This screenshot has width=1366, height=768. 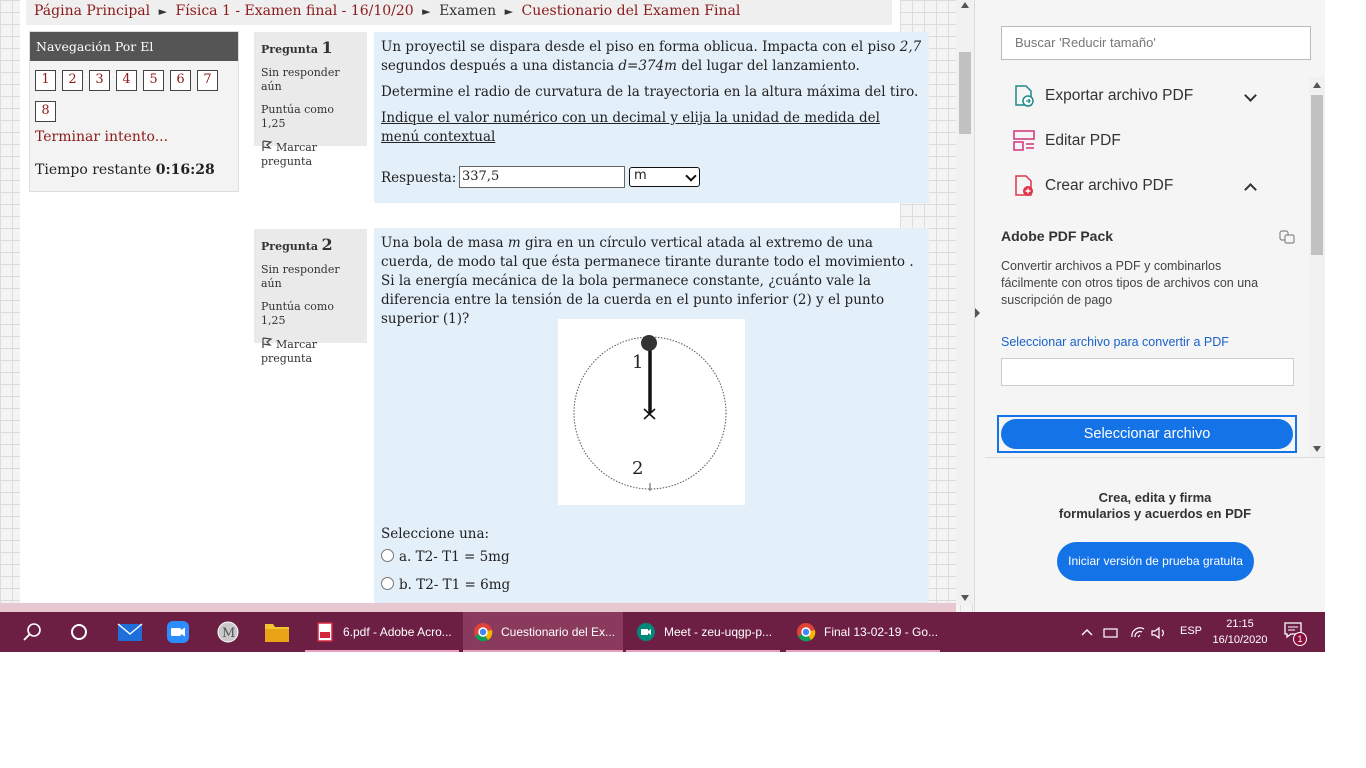 I want to click on unit-dropdown: m, so click(x=664, y=177).